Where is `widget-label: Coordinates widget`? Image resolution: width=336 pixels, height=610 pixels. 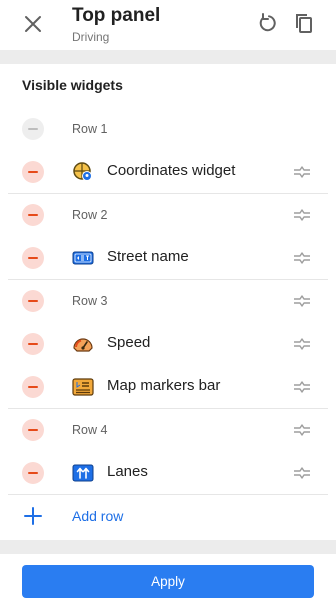 widget-label: Coordinates widget is located at coordinates (171, 170).